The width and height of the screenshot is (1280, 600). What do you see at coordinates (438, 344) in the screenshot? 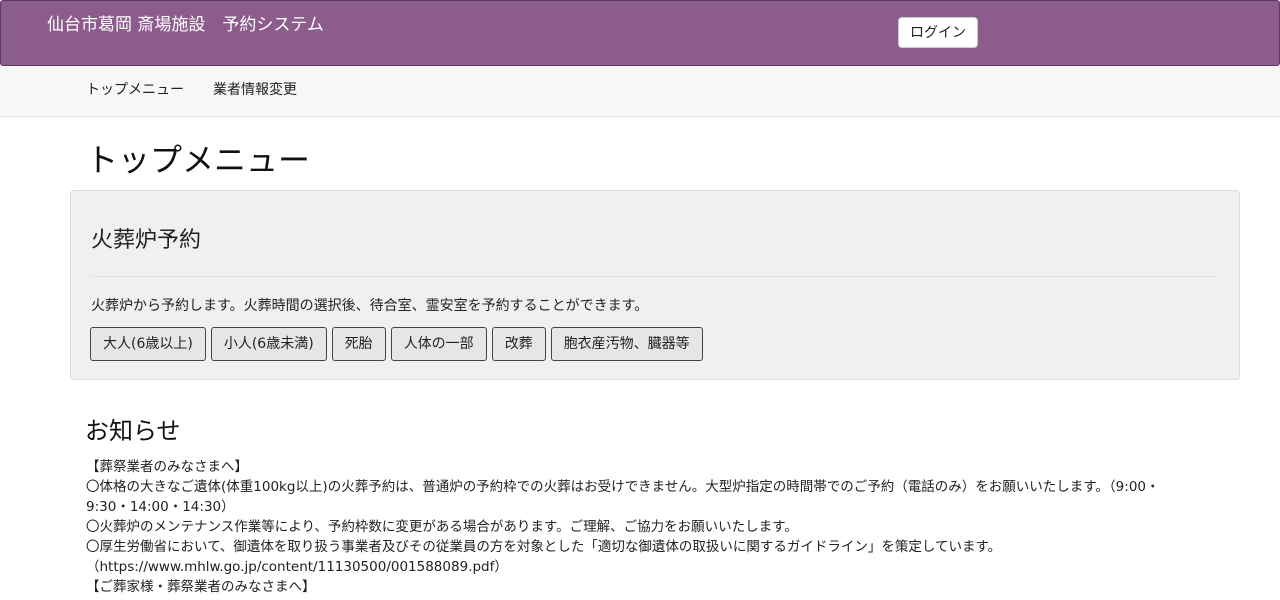
I see `body-part-reservation-button: 人体の一部` at bounding box center [438, 344].